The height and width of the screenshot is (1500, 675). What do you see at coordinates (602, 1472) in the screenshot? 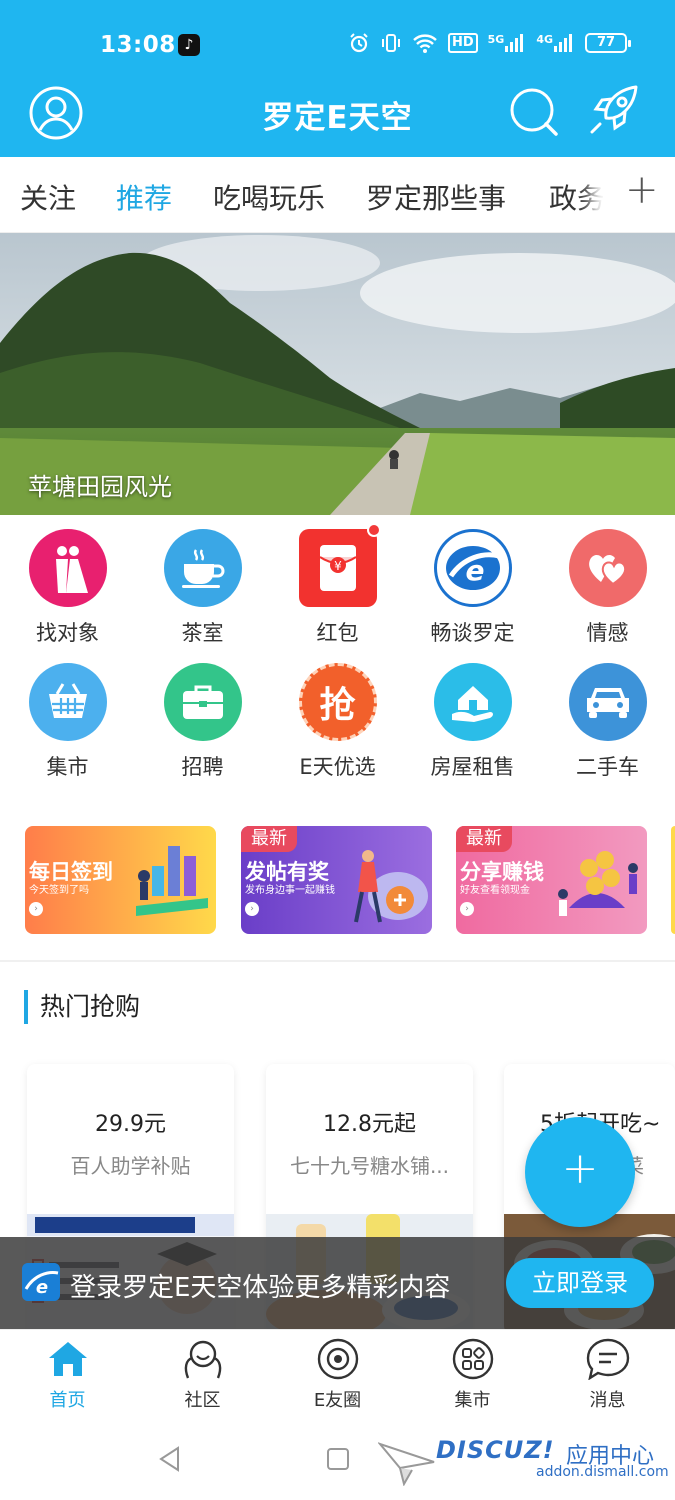
I see `watermark-url: addon.dismall.com` at bounding box center [602, 1472].